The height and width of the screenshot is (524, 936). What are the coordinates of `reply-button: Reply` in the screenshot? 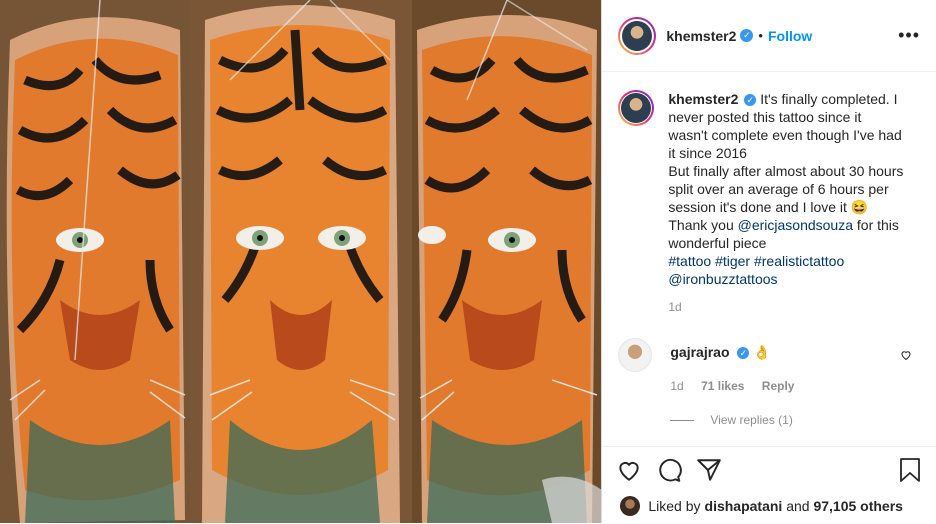 It's located at (778, 386).